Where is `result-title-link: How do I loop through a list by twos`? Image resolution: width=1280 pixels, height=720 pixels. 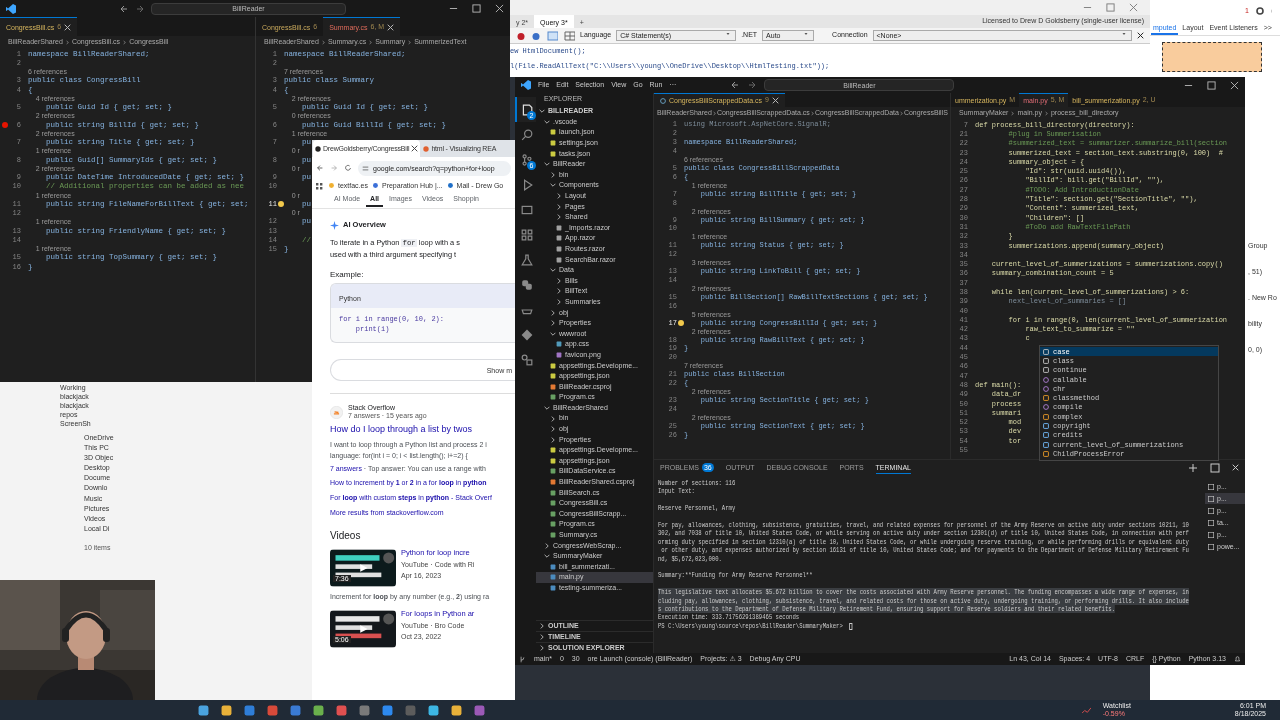
result-title-link: How do I loop through a list by twos is located at coordinates (422, 429).